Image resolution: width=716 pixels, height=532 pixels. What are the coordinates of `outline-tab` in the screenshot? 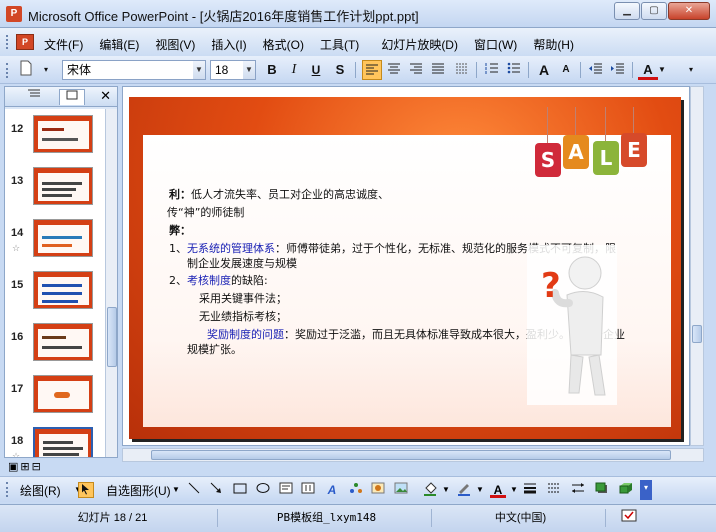 It's located at (34, 97).